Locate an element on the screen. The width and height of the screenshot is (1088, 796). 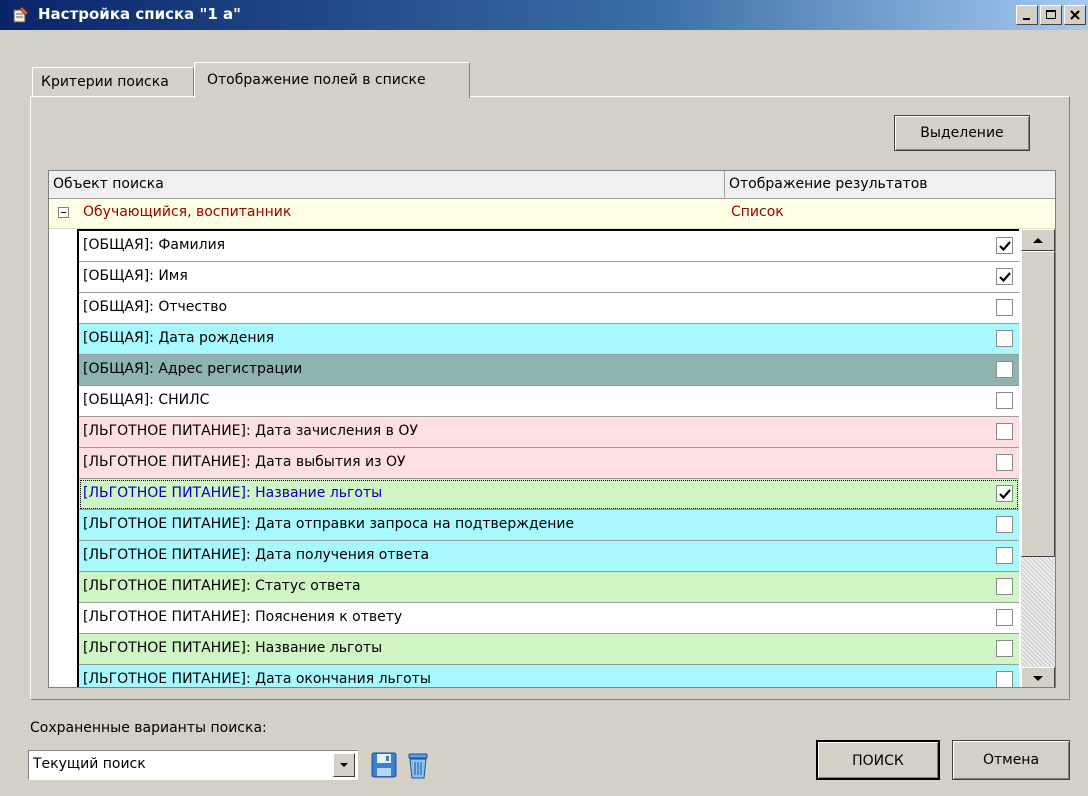
field-row: [ОБЩАЯ]: Отчество is located at coordinates (549, 308).